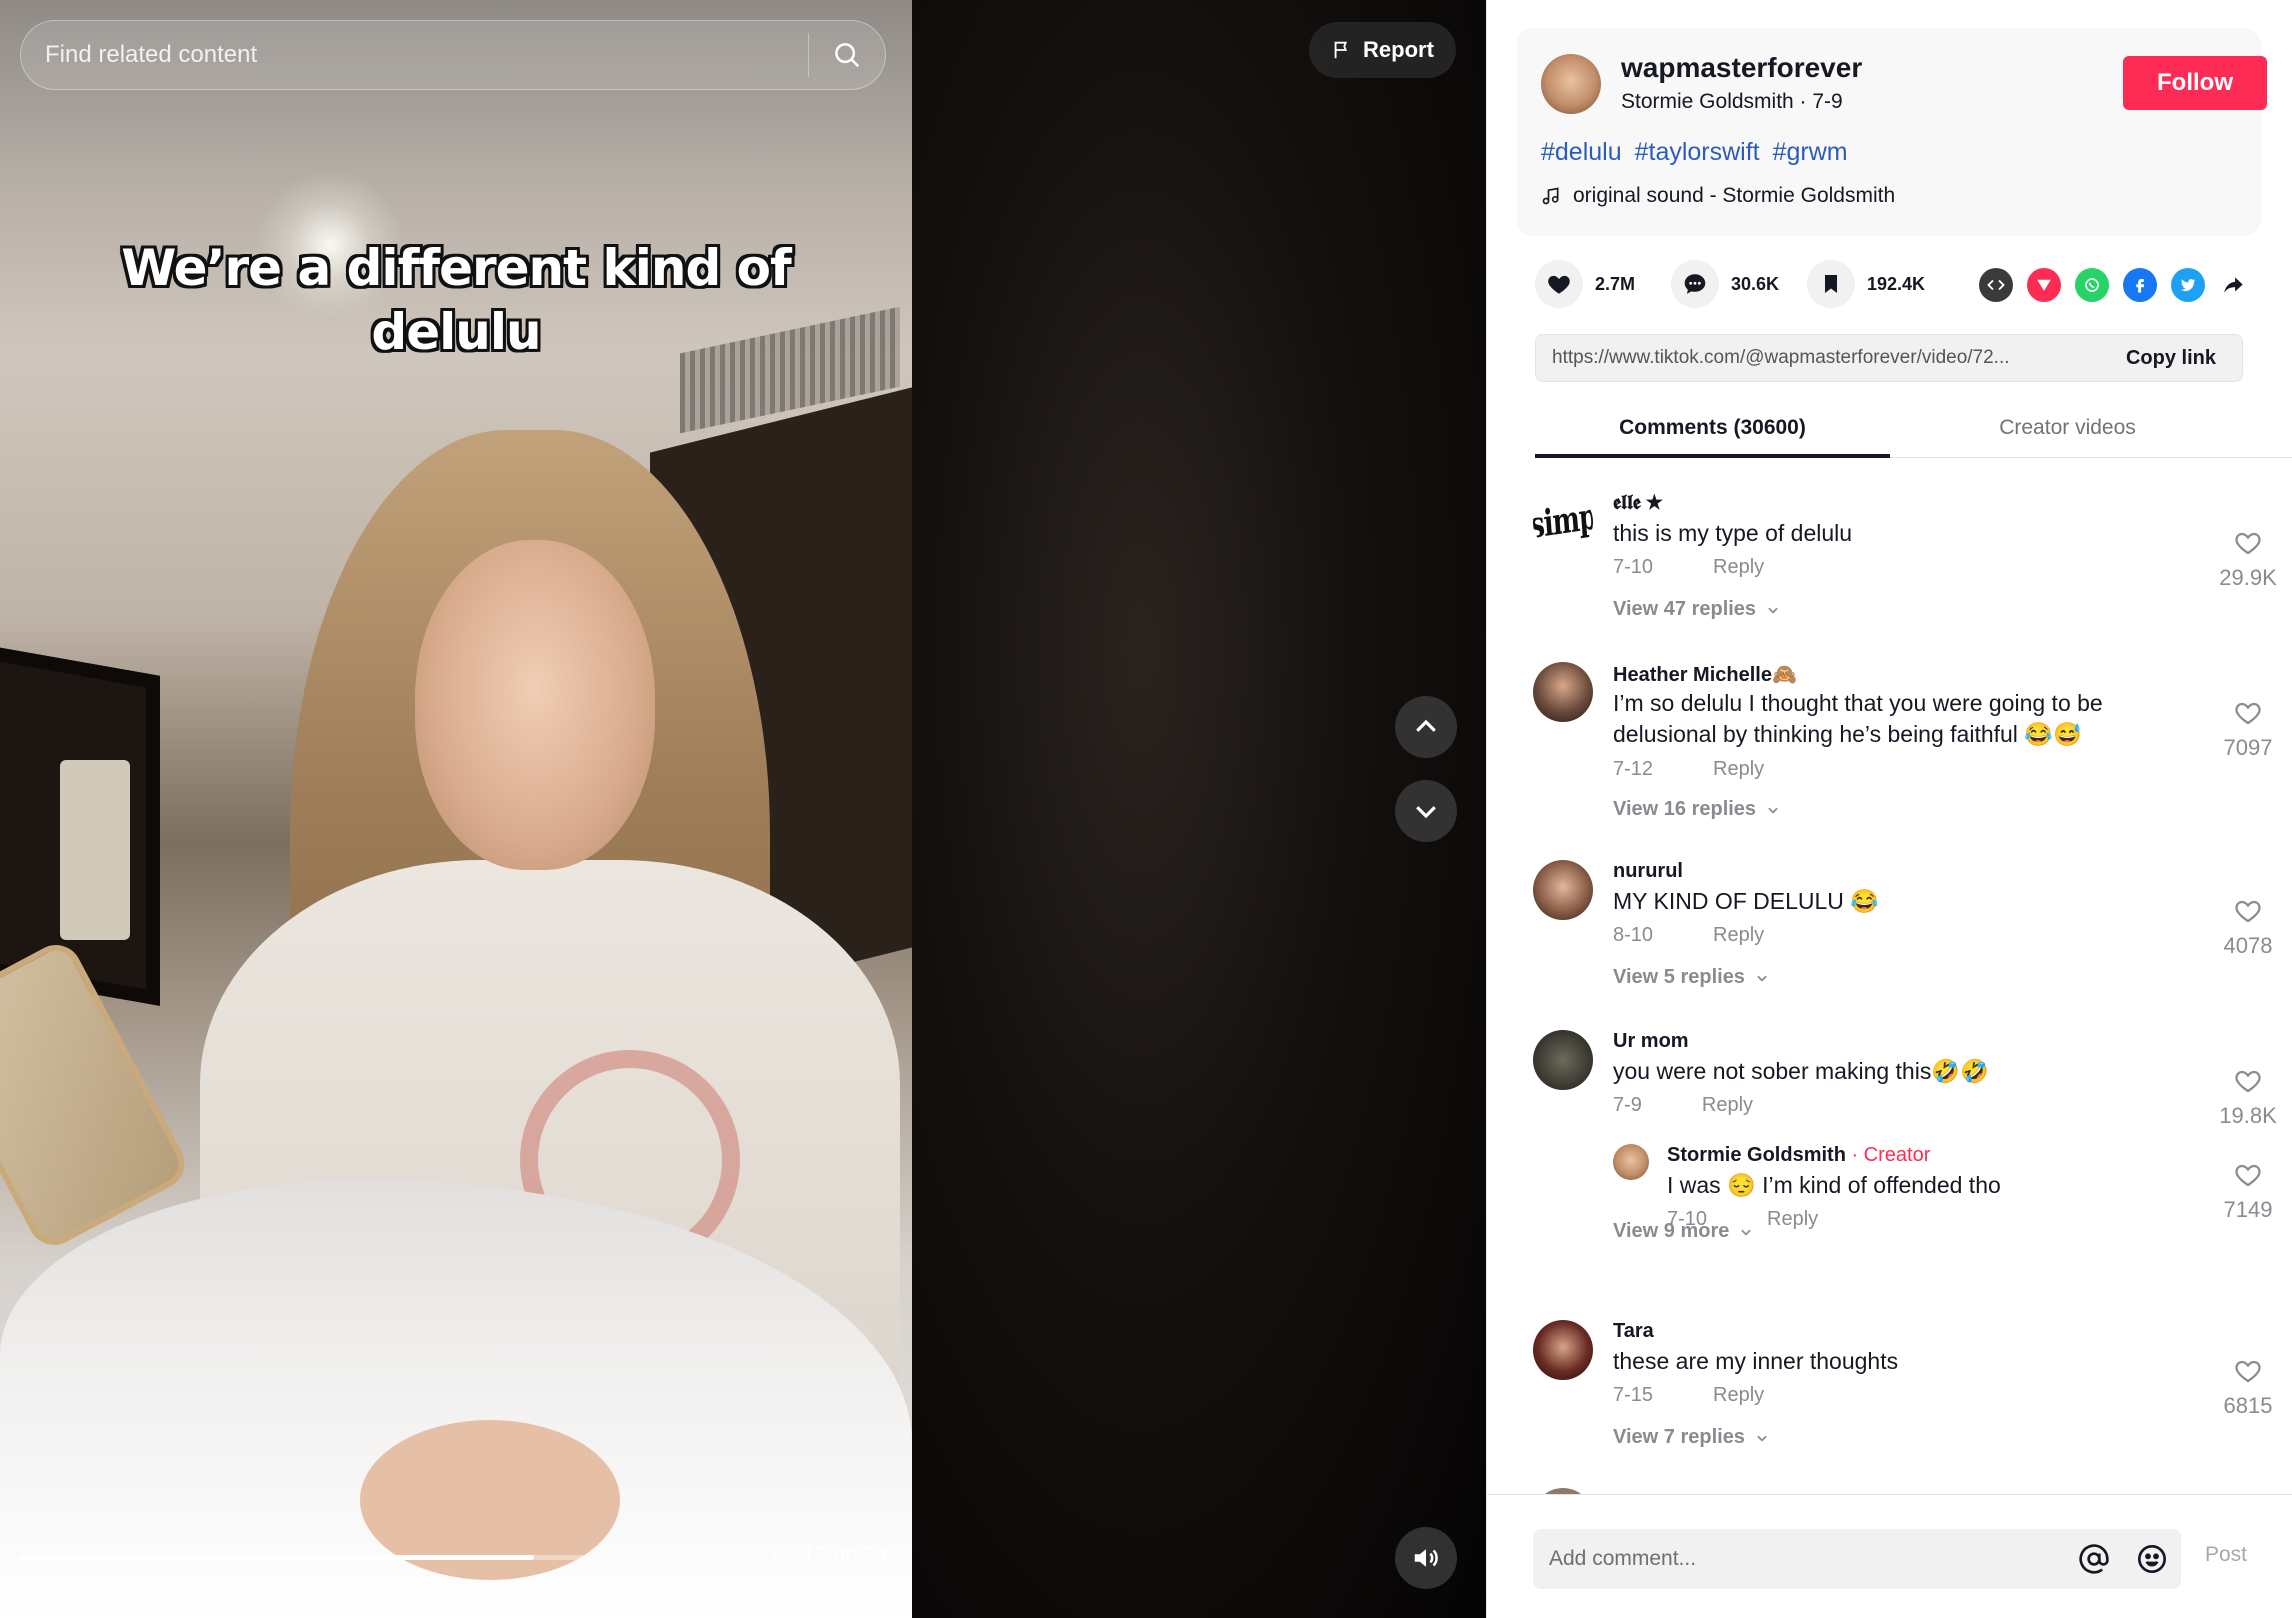 This screenshot has height=1618, width=2292. I want to click on search-input, so click(414, 55).